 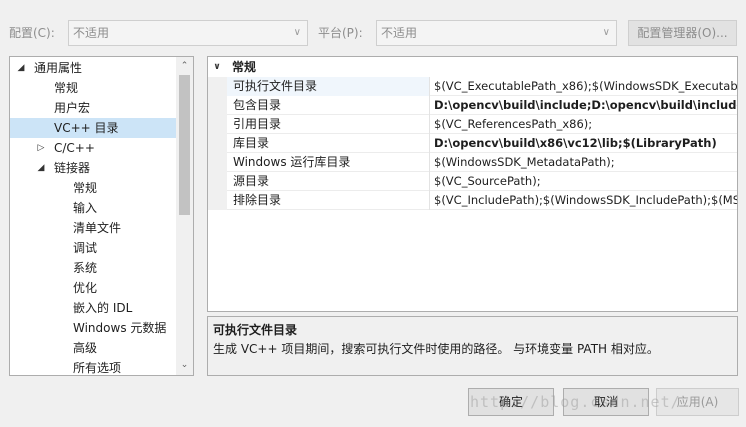 What do you see at coordinates (328, 181) in the screenshot?
I see `property-name: 源目录` at bounding box center [328, 181].